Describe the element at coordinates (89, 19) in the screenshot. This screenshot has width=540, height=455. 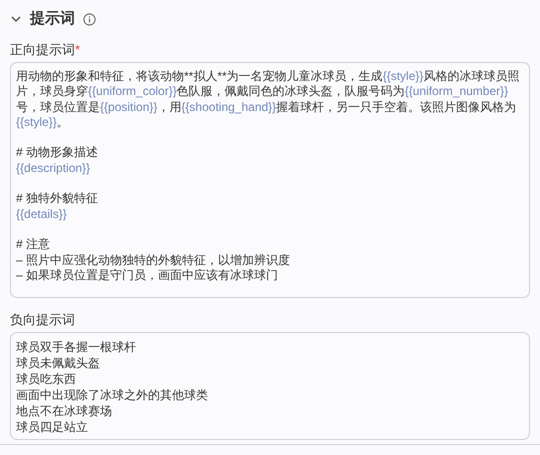
I see `info-icon` at that location.